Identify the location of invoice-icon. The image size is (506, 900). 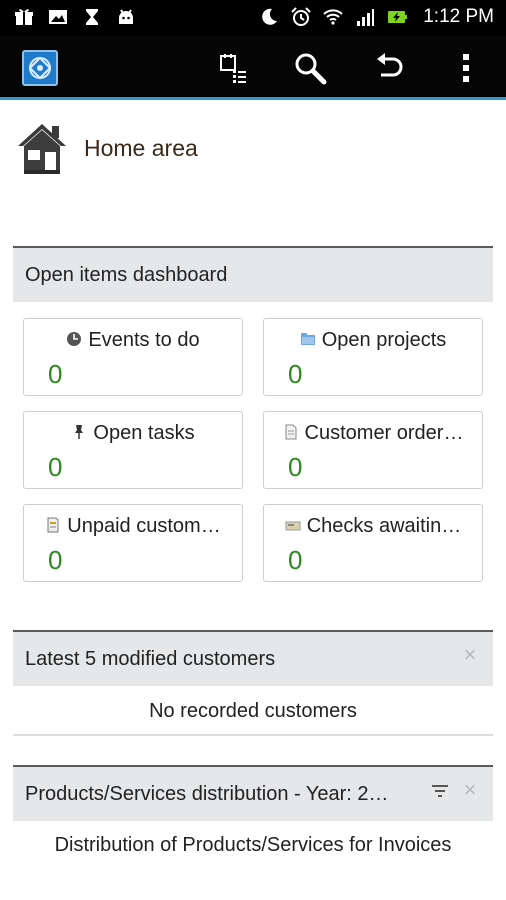
(53, 525).